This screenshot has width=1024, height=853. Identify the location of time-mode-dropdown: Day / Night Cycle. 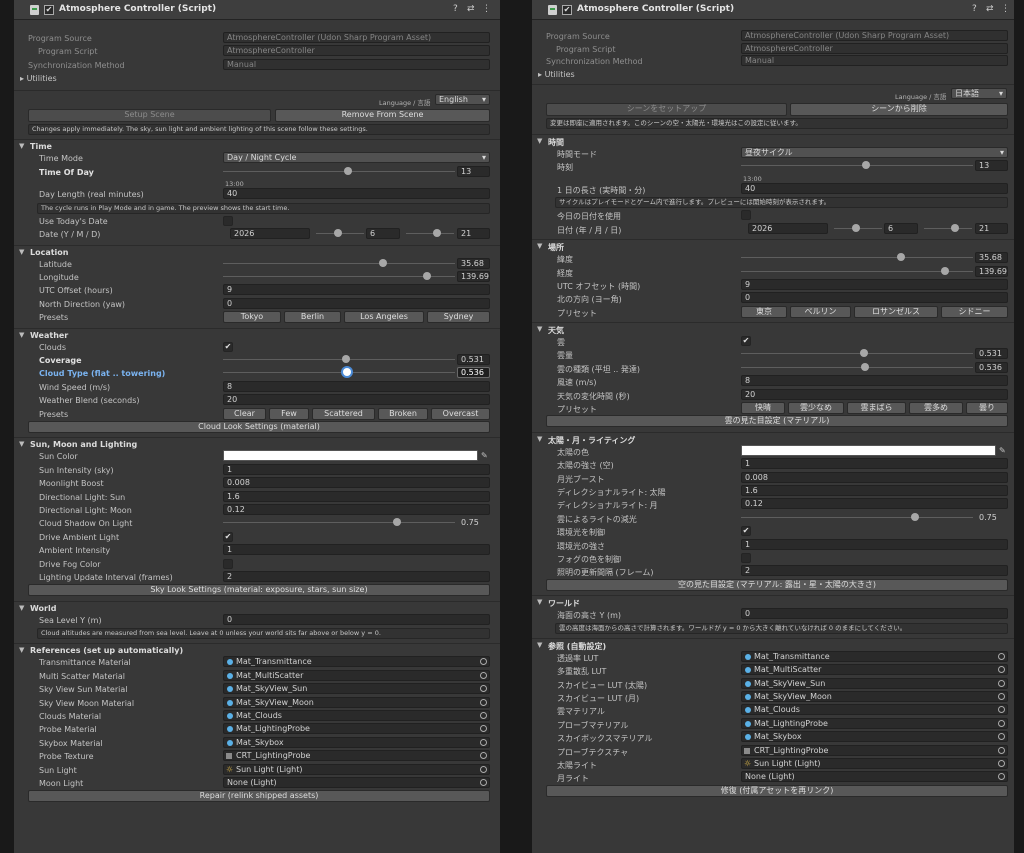
(356, 158).